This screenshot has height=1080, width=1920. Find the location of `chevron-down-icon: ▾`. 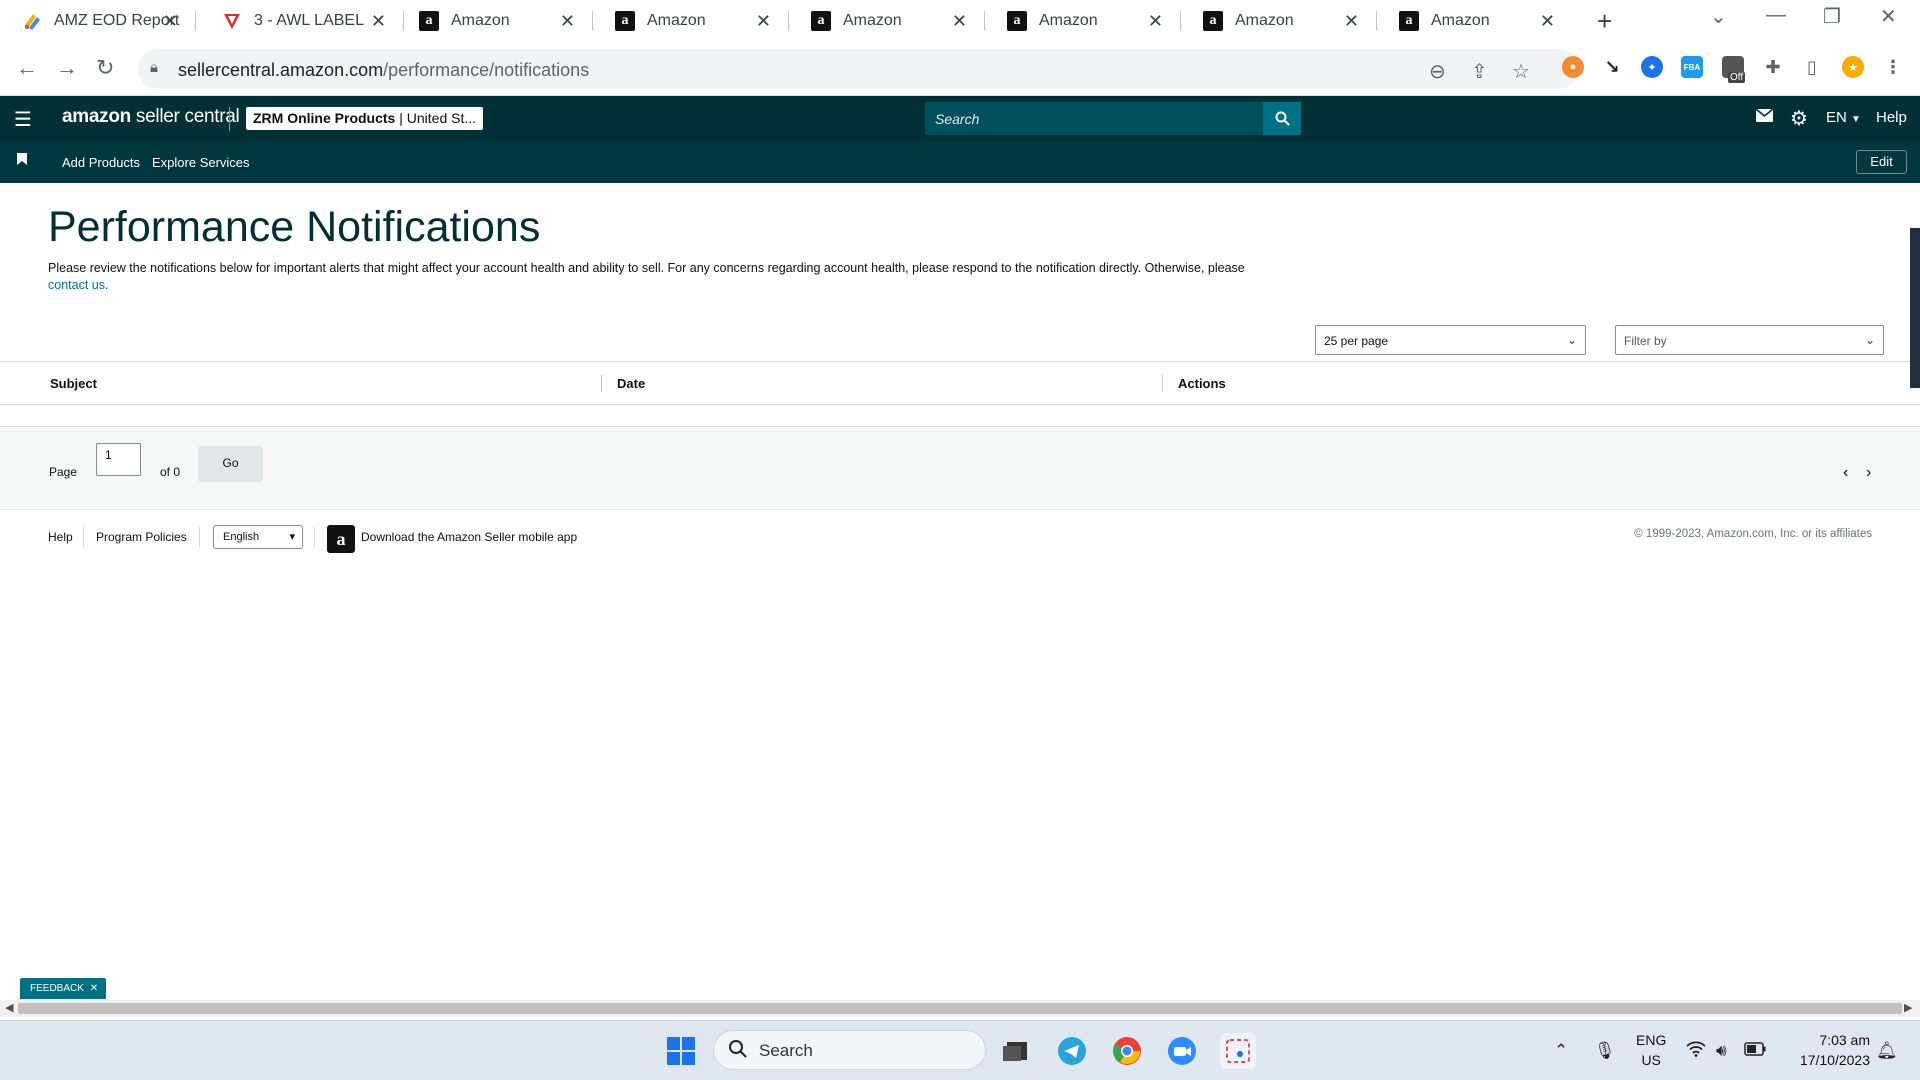

chevron-down-icon: ▾ is located at coordinates (292, 537).